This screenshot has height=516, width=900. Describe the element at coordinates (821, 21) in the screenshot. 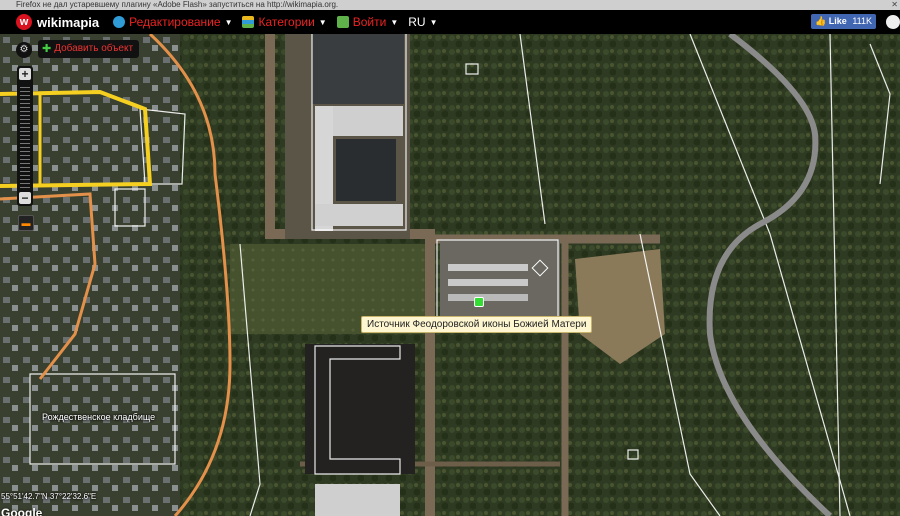

I see `thumbs-up-icon: 👍` at that location.